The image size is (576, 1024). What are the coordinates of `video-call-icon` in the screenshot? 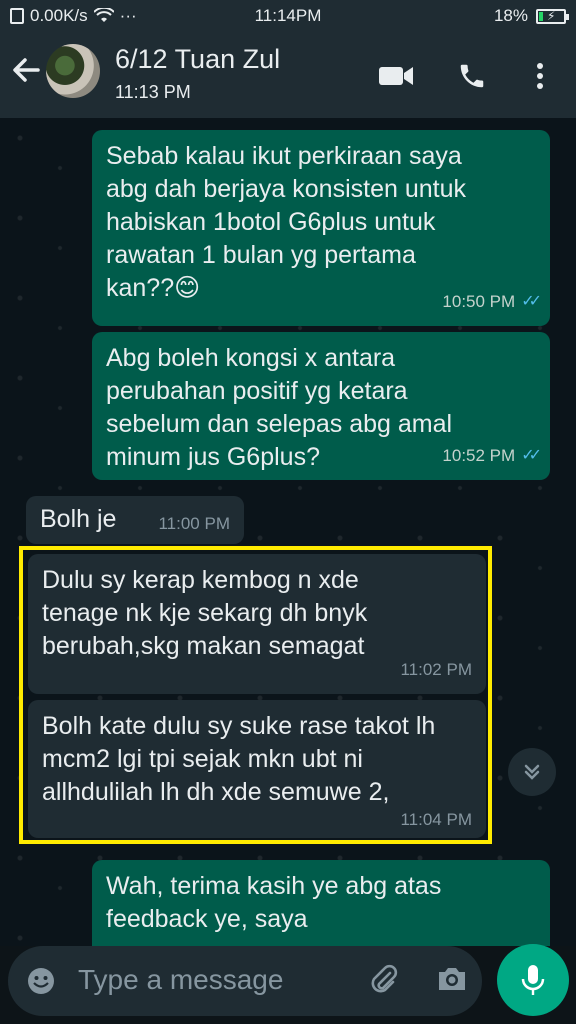 It's located at (396, 76).